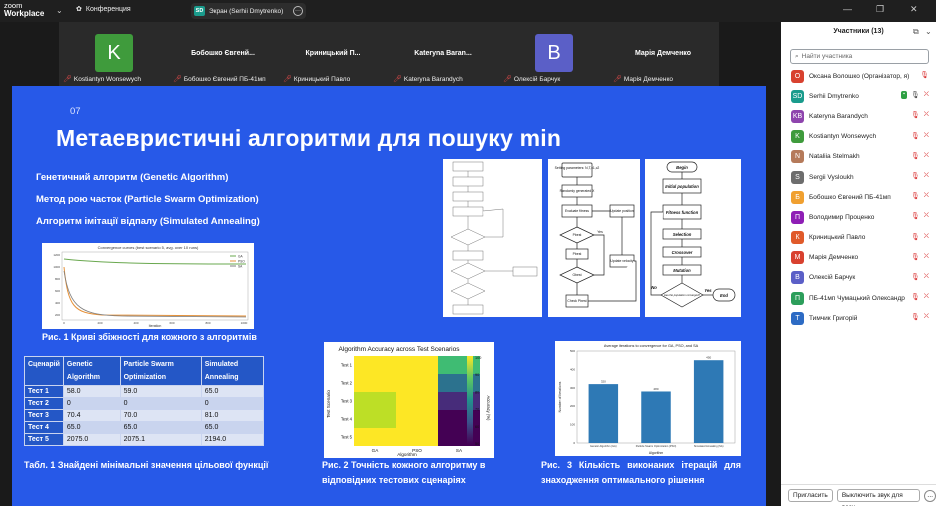  What do you see at coordinates (834, 157) in the screenshot?
I see `participant-name: Nataliia Stelmakh` at bounding box center [834, 157].